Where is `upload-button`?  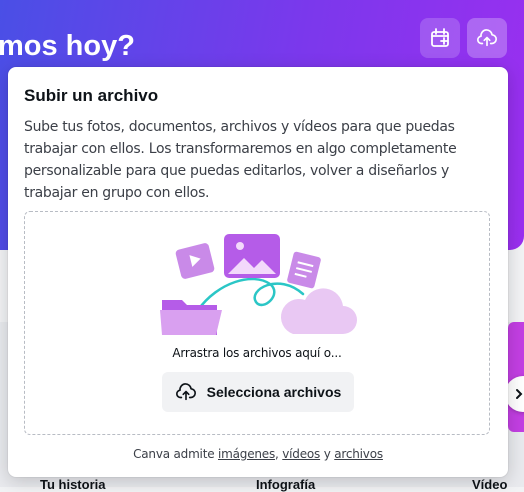 upload-button is located at coordinates (487, 38).